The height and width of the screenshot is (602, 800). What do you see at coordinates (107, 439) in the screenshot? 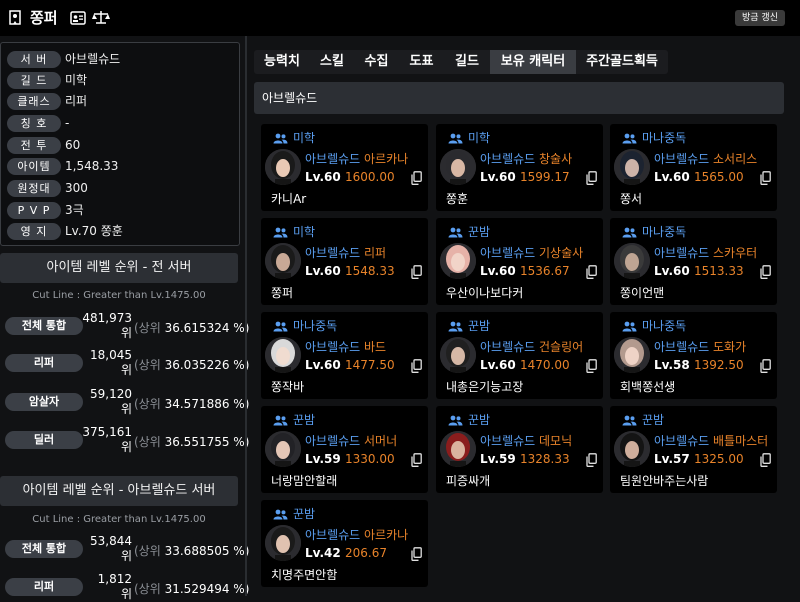
I see `rank-number: 375,161 위` at bounding box center [107, 439].